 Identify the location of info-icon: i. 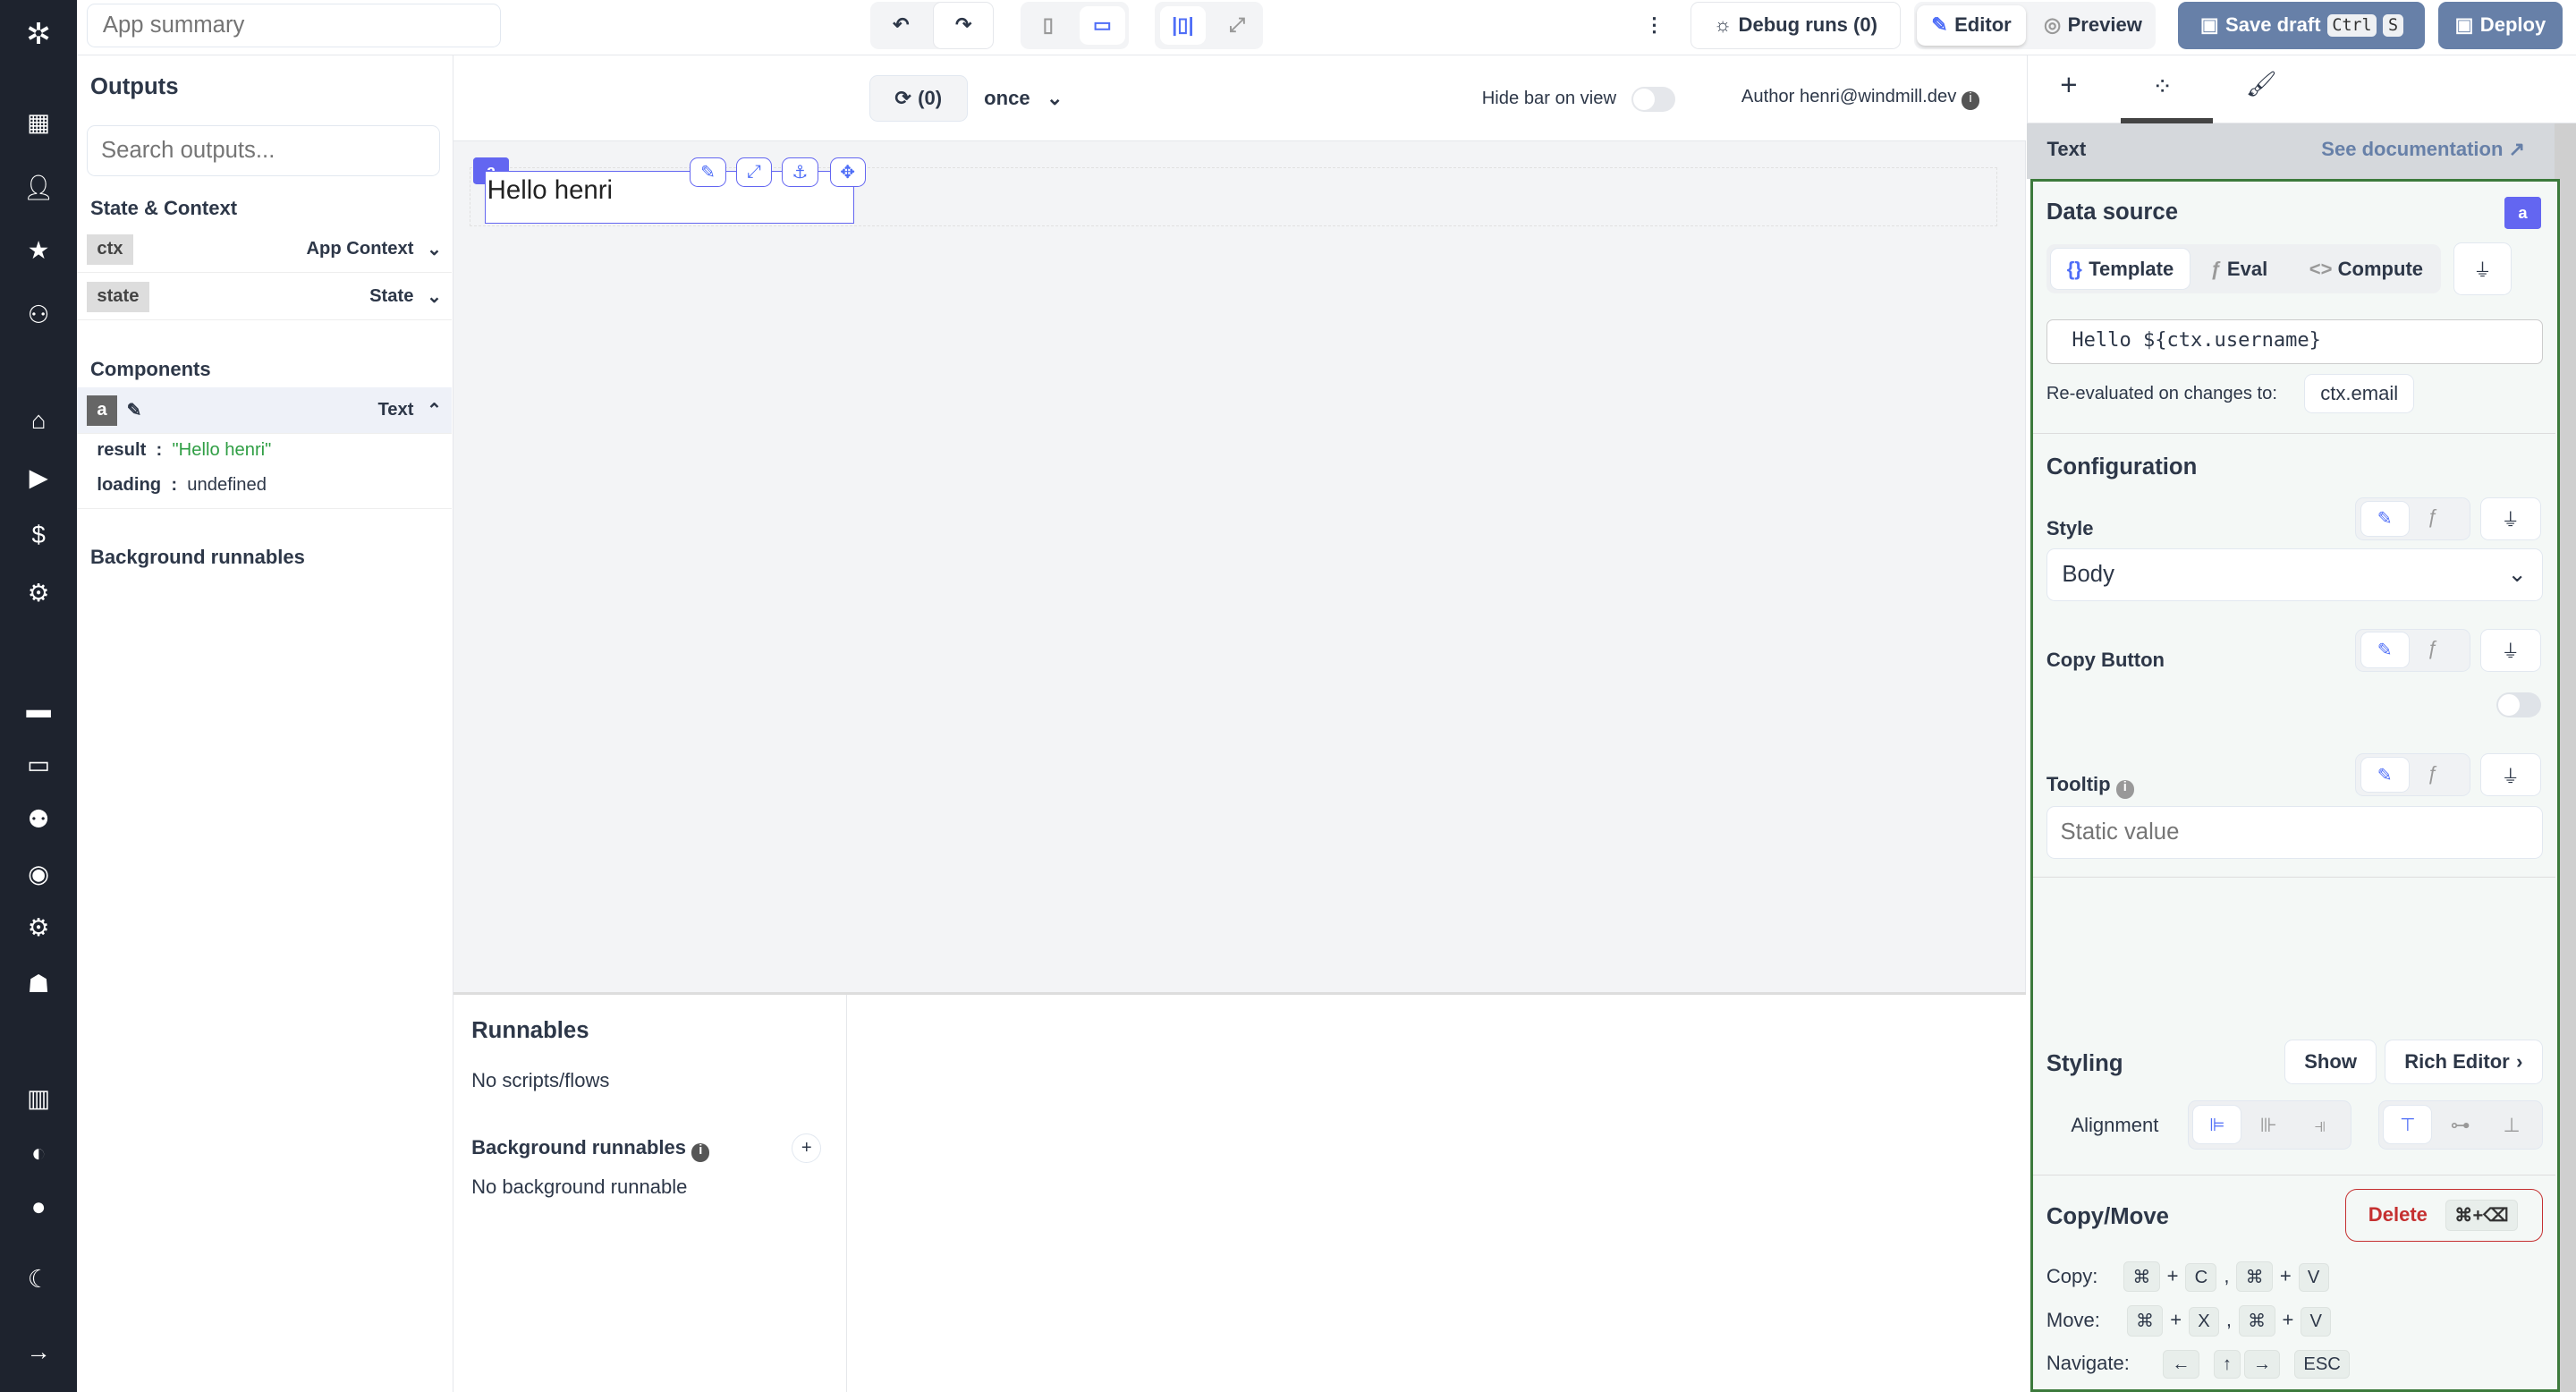
(2124, 789).